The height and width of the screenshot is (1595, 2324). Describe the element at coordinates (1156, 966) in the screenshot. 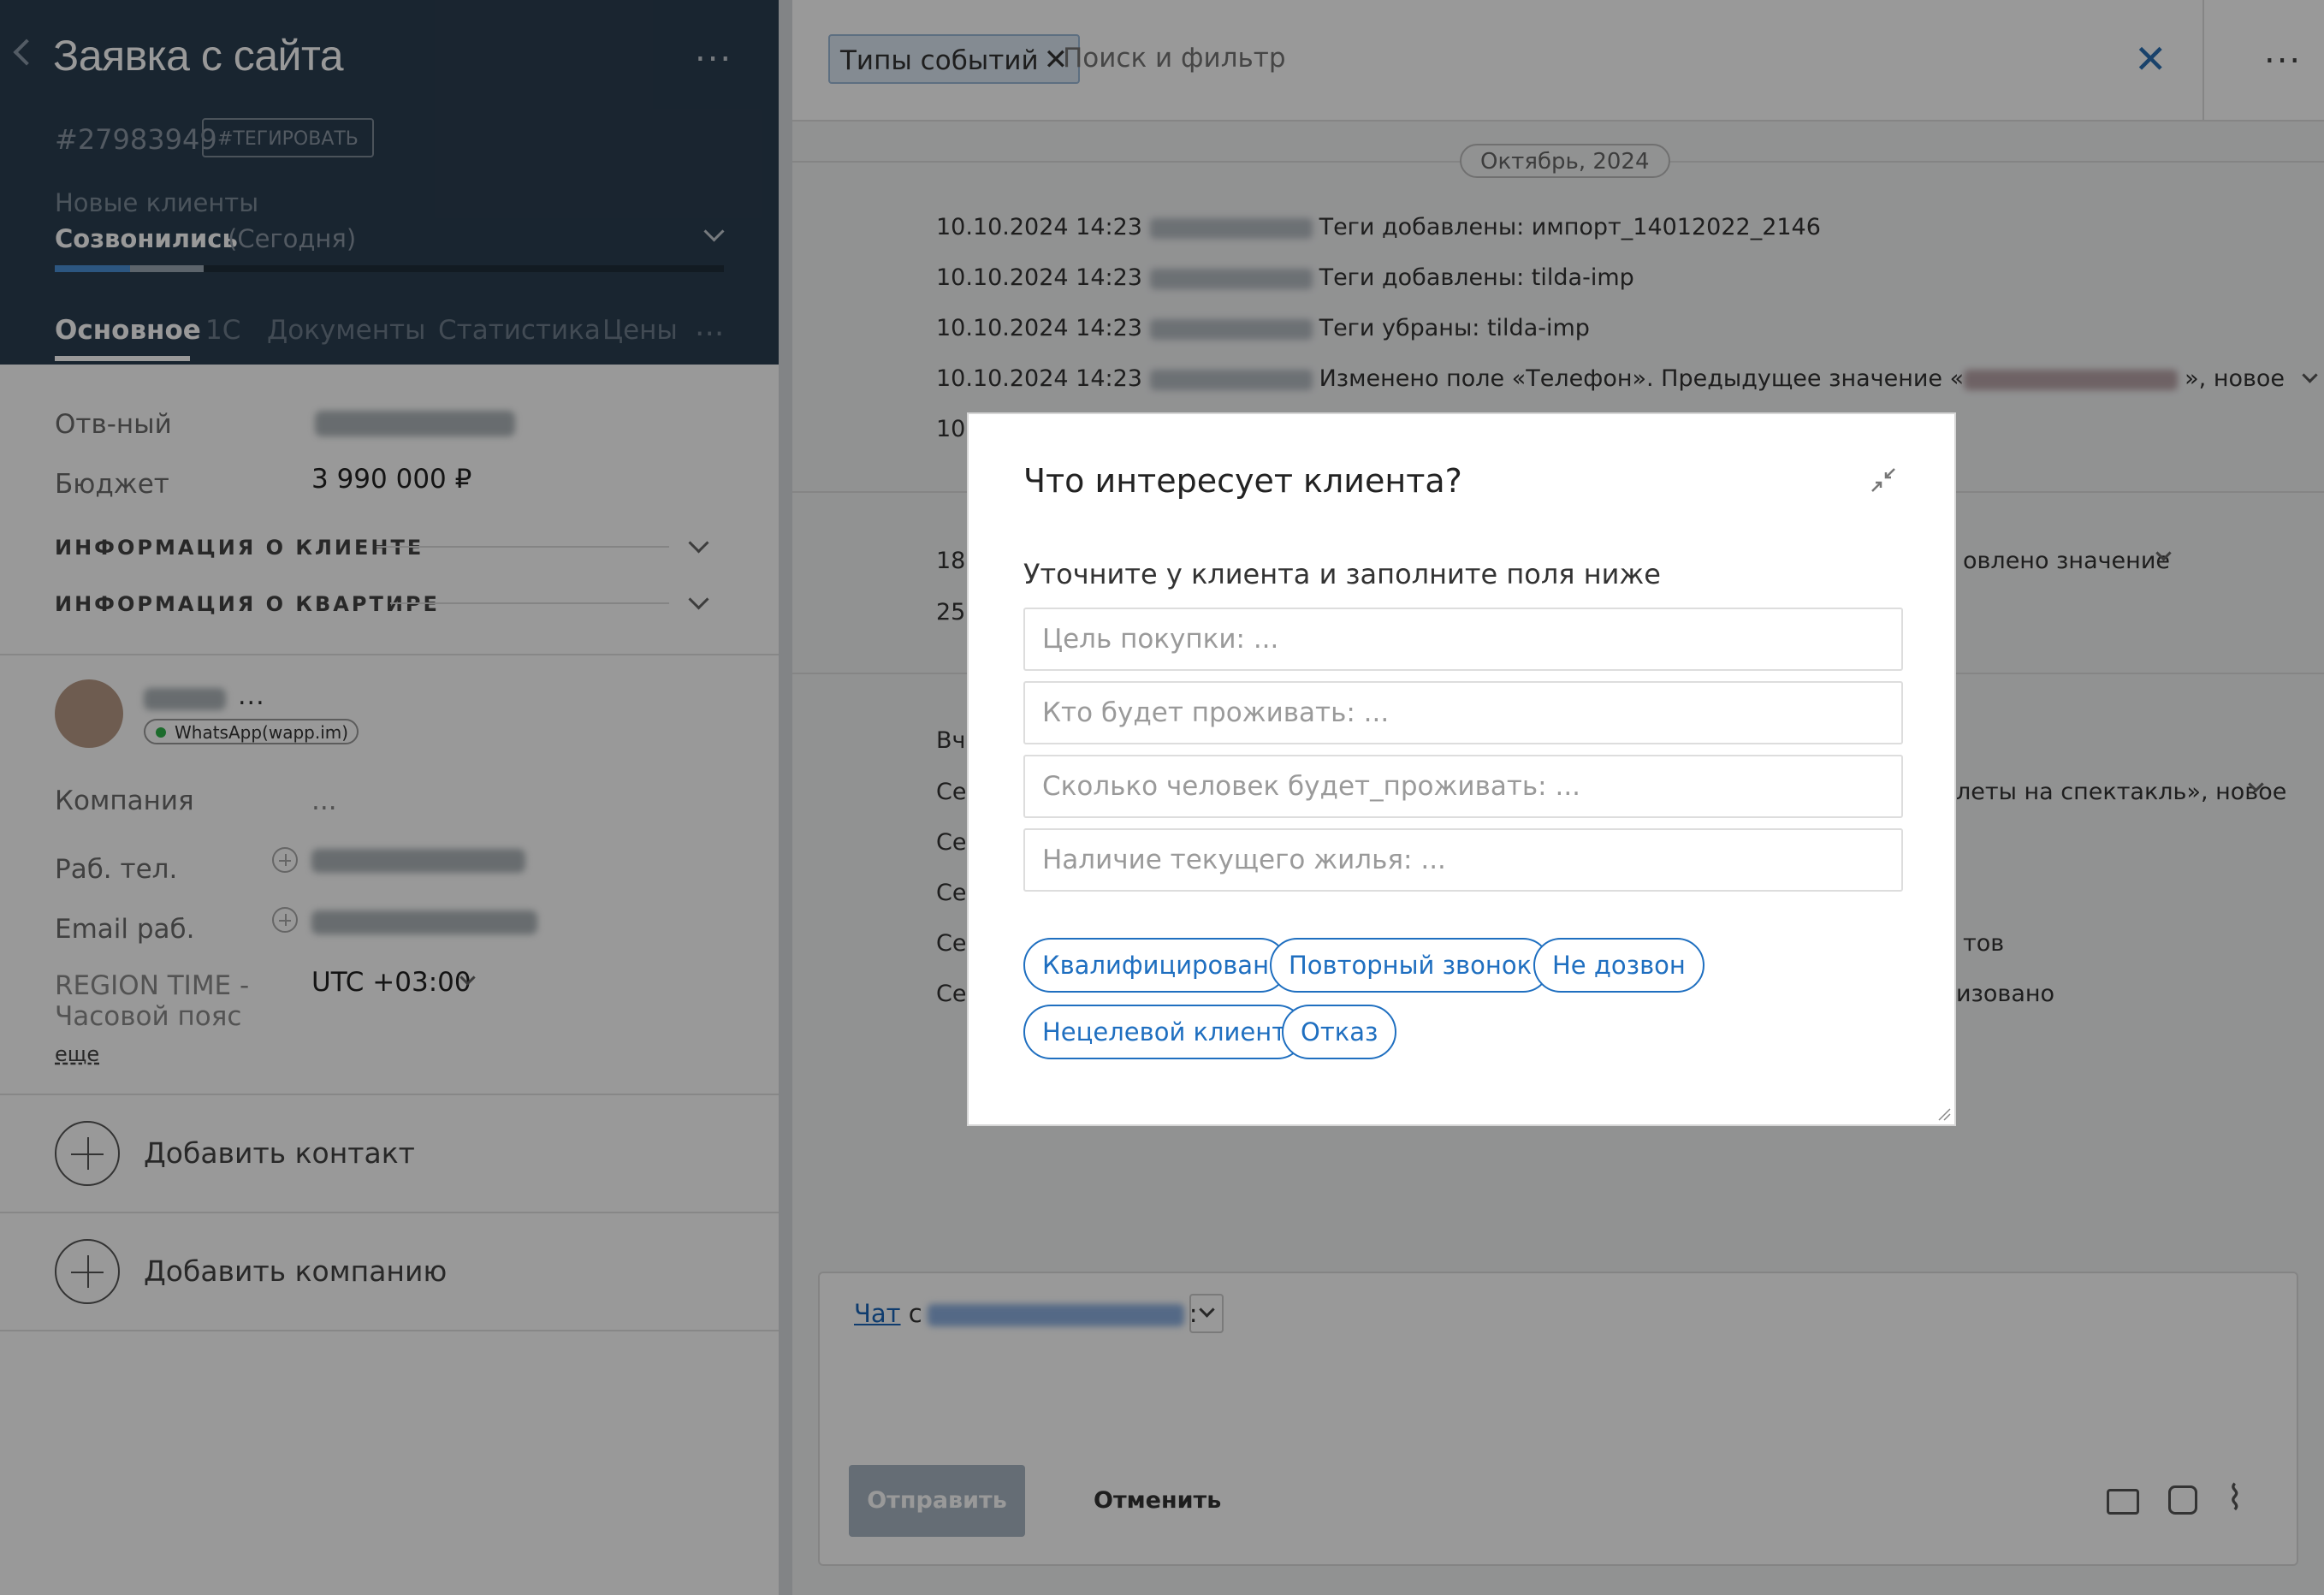

I see `chip-qualified: Квалифицирован` at that location.